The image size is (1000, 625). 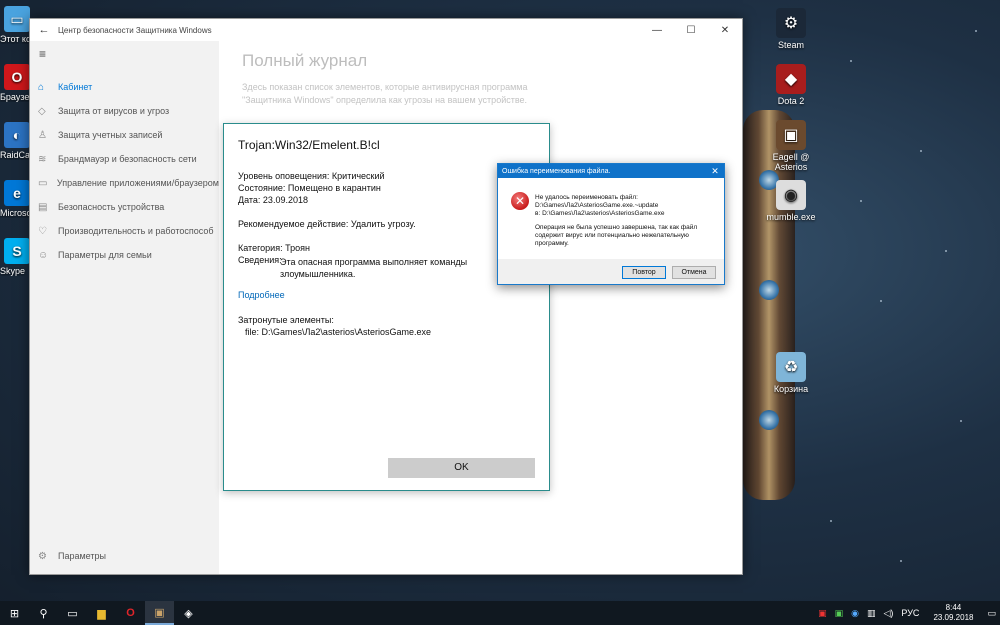 I want to click on threat-name: Trojan:Win32/Emelent.B!cl, so click(x=309, y=145).